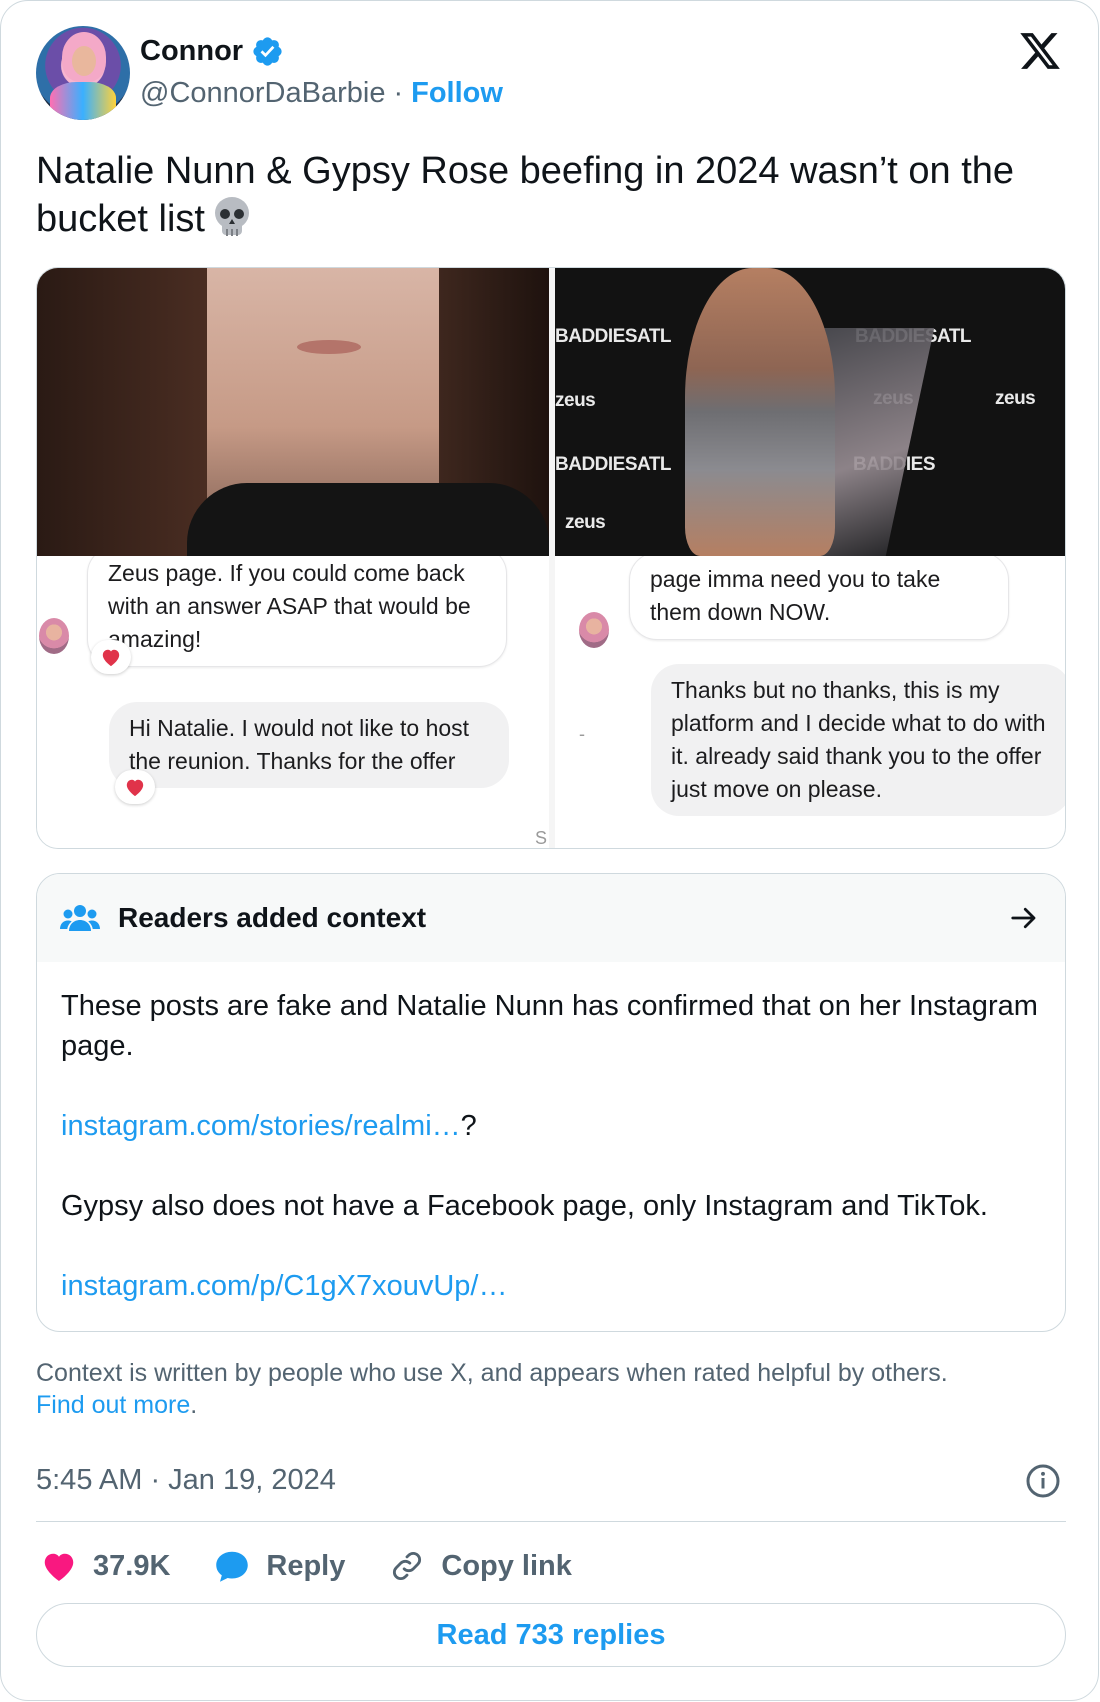  What do you see at coordinates (262, 93) in the screenshot?
I see `author-handle: @ConnorDaBarbie` at bounding box center [262, 93].